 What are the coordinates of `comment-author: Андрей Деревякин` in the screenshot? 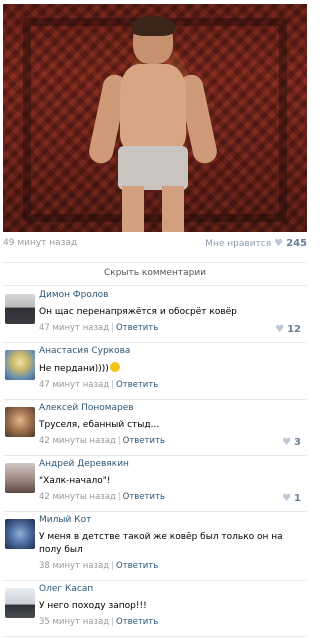 It's located at (170, 464).